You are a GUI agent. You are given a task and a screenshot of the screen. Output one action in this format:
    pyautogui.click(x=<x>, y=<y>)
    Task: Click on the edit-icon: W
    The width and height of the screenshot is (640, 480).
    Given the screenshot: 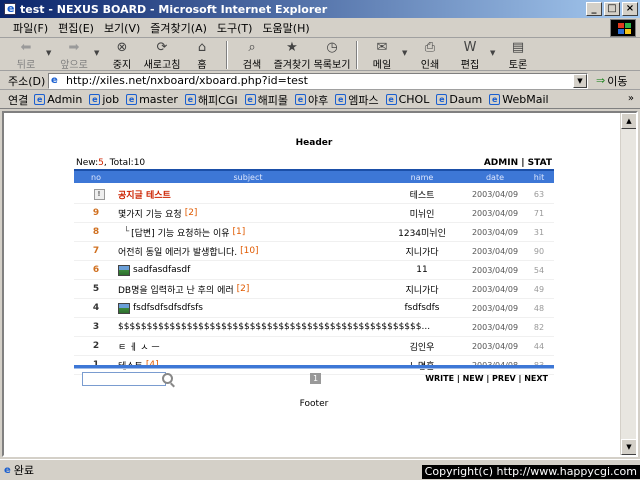 What is the action you would take?
    pyautogui.click(x=470, y=47)
    